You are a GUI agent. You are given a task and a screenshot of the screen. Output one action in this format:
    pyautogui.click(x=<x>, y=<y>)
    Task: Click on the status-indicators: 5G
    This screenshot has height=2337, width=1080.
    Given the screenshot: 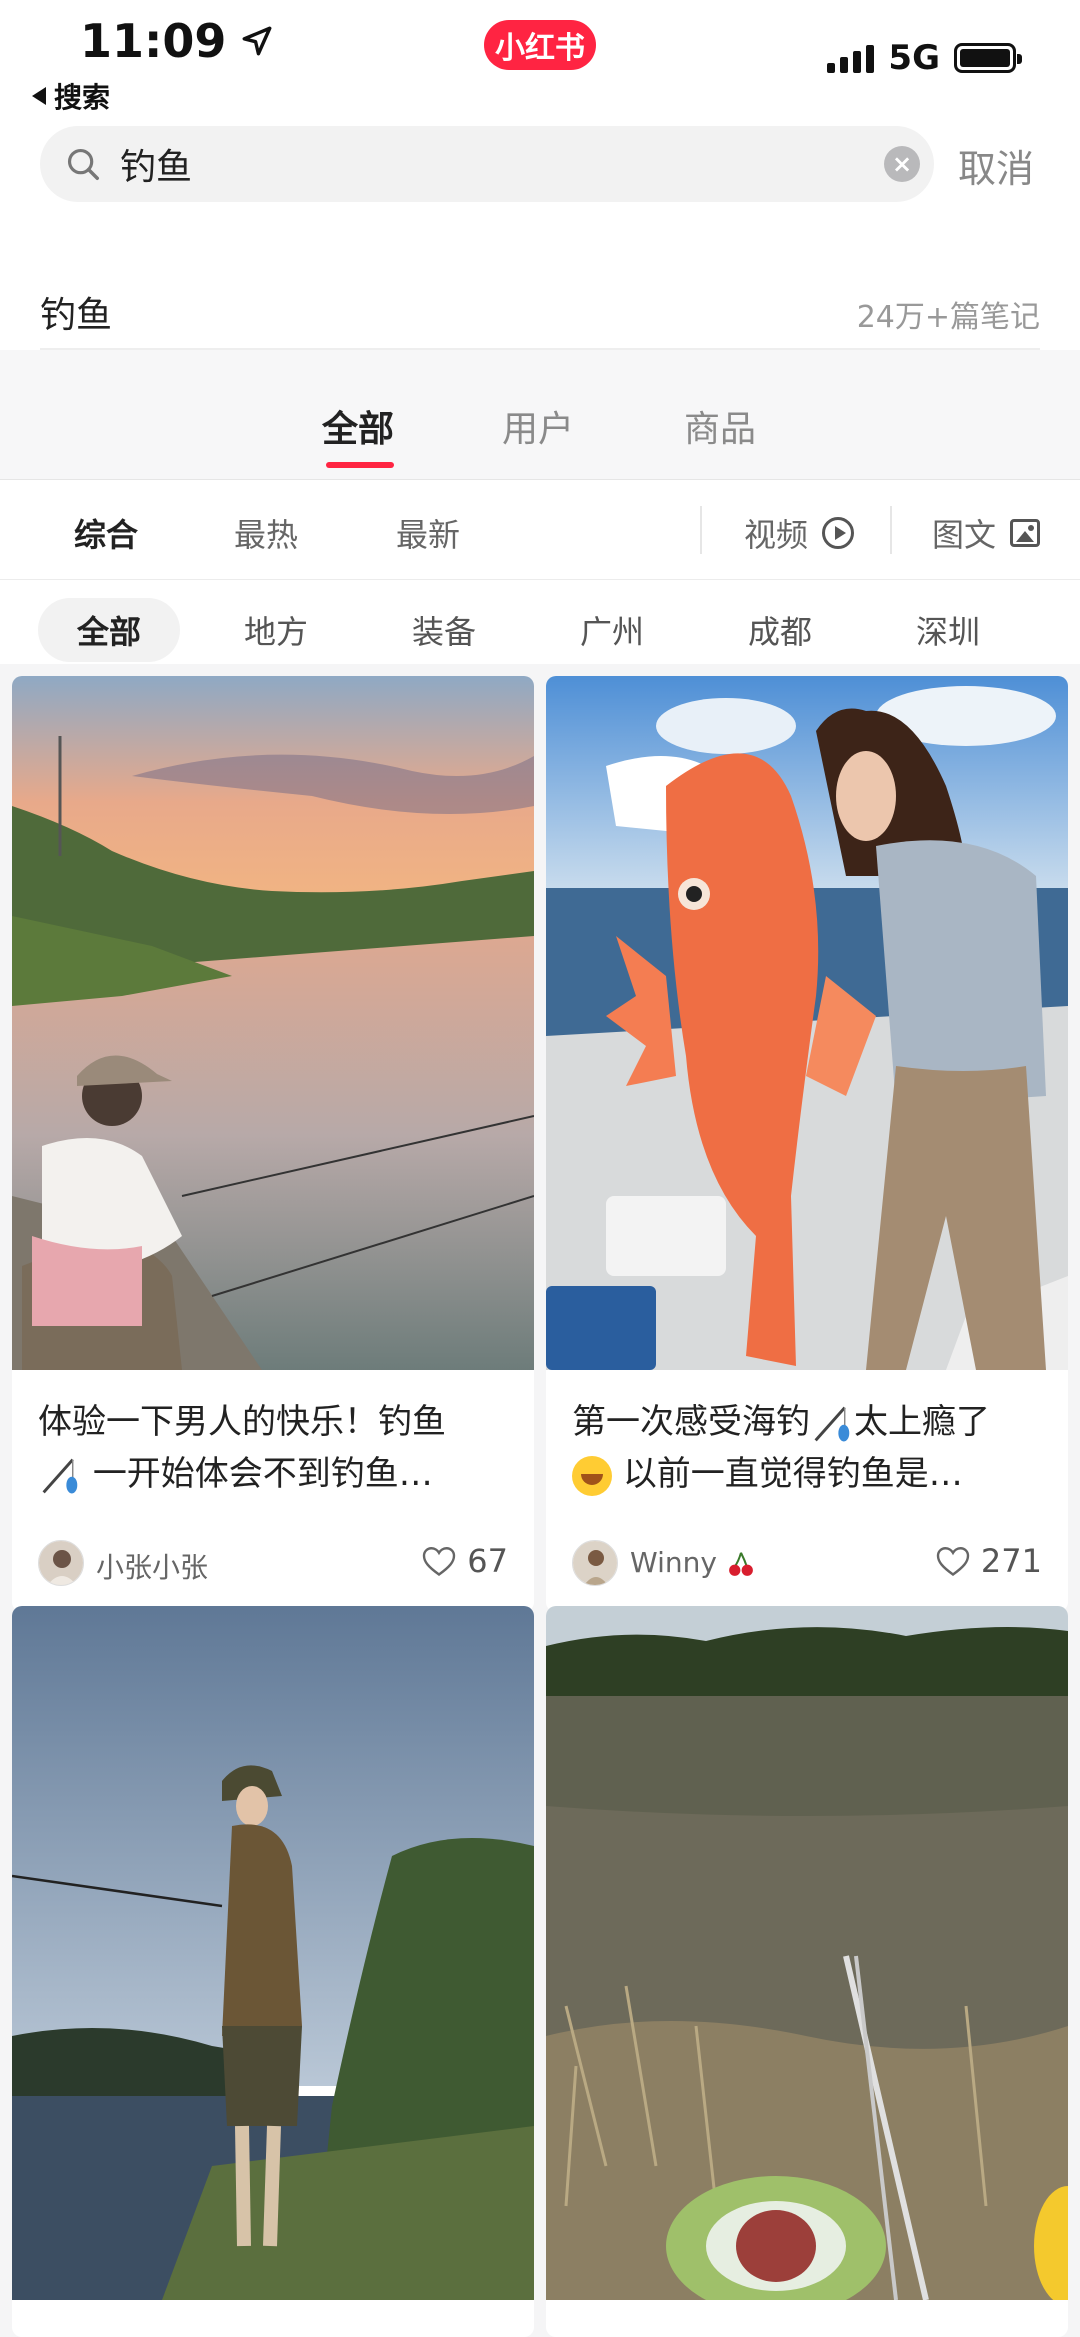 What is the action you would take?
    pyautogui.click(x=924, y=58)
    